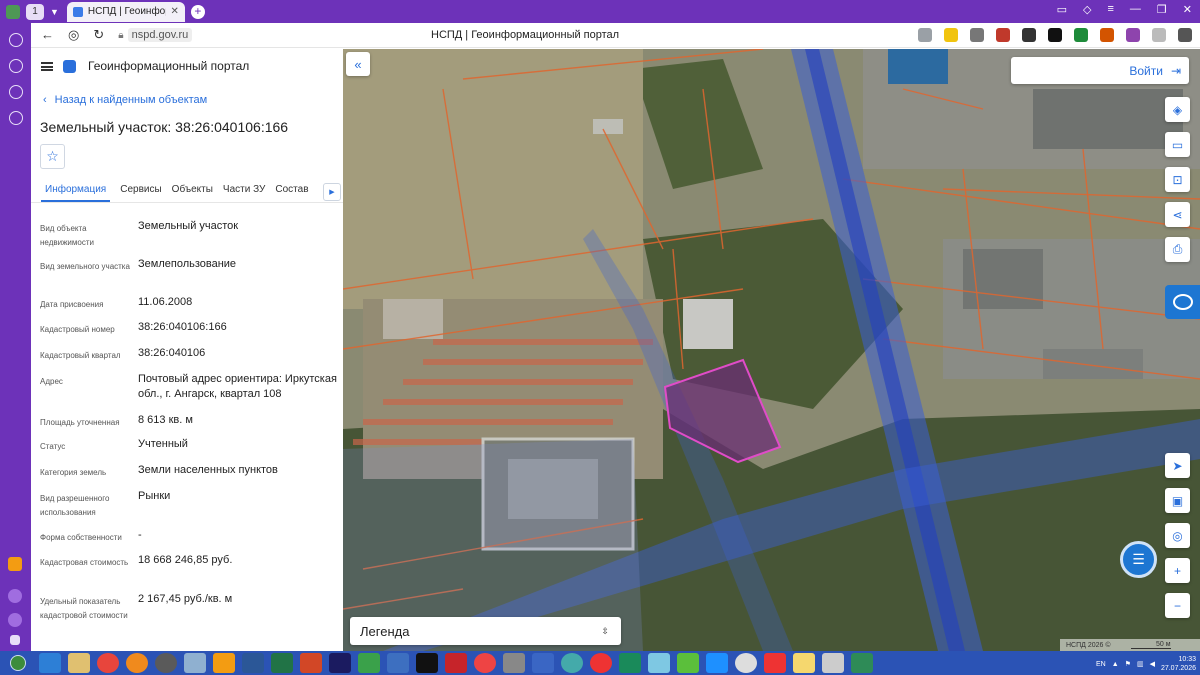 This screenshot has width=1200, height=675. What do you see at coordinates (1138, 559) in the screenshot?
I see `chat-button: ☰` at bounding box center [1138, 559].